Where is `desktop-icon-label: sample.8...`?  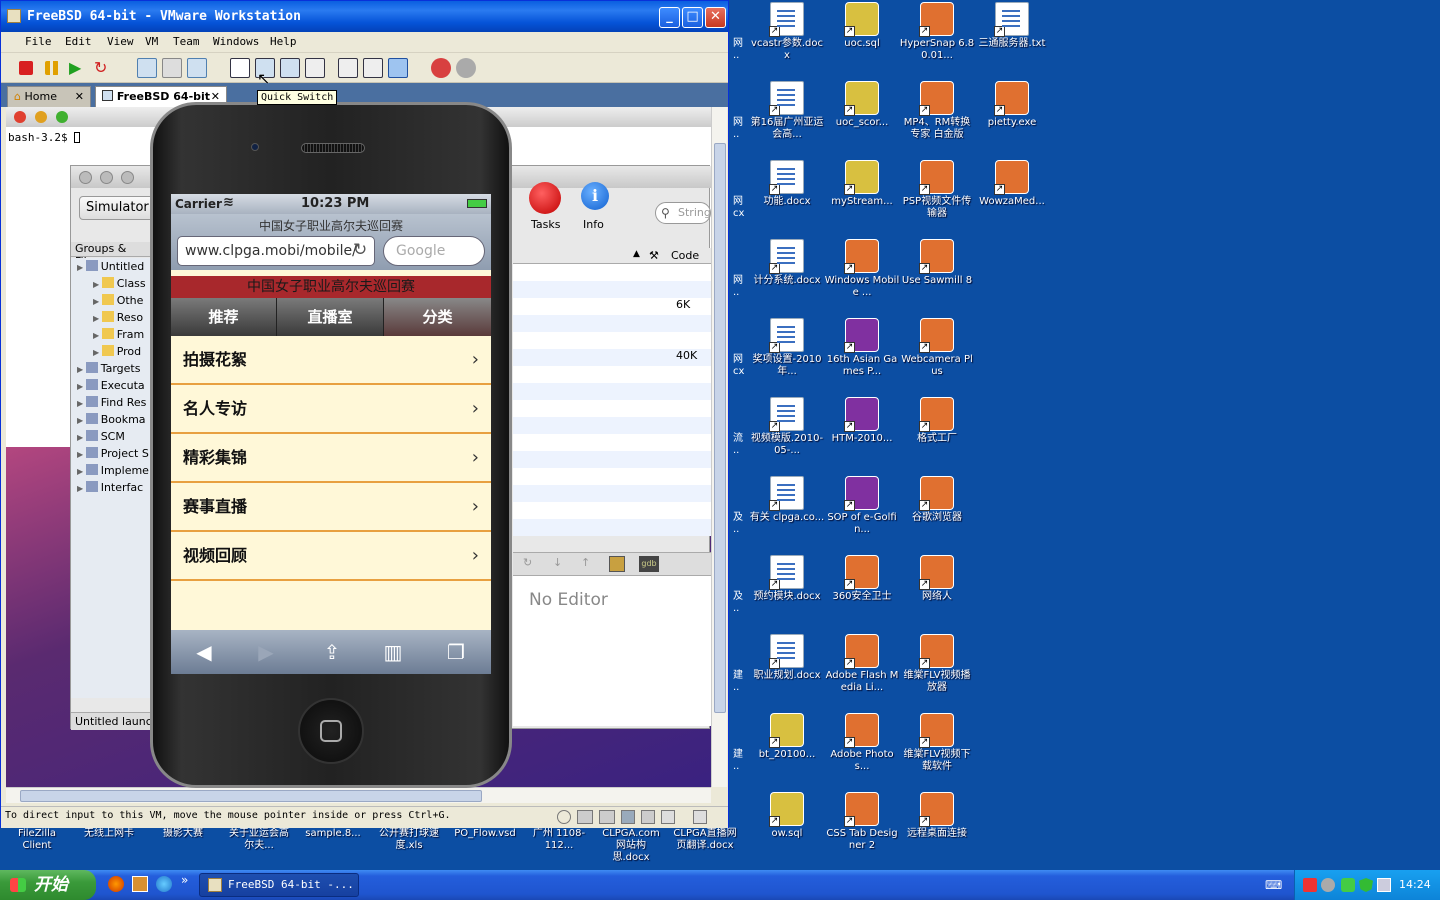 desktop-icon-label: sample.8... is located at coordinates (333, 834).